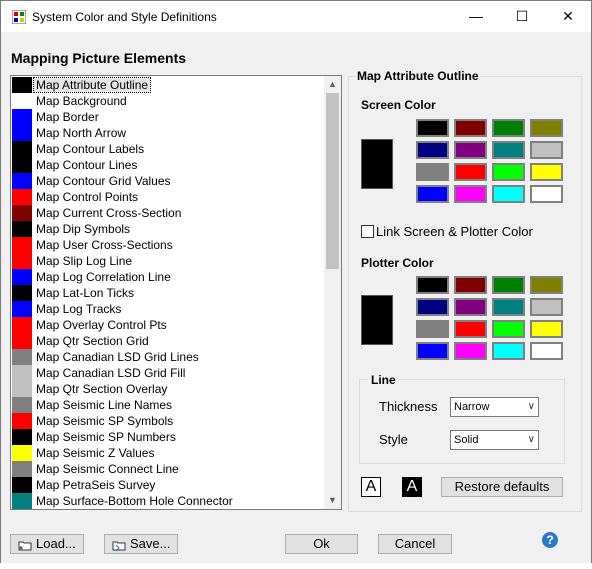  Describe the element at coordinates (168, 149) in the screenshot. I see `list-item: Map Contour Labels` at that location.